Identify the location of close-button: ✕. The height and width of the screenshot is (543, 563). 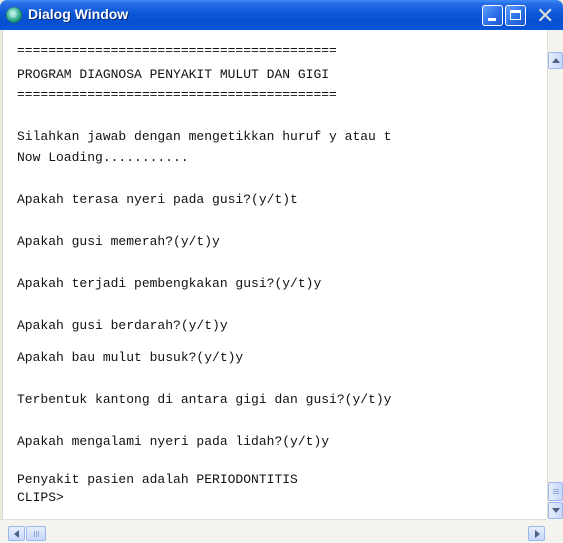
(544, 16).